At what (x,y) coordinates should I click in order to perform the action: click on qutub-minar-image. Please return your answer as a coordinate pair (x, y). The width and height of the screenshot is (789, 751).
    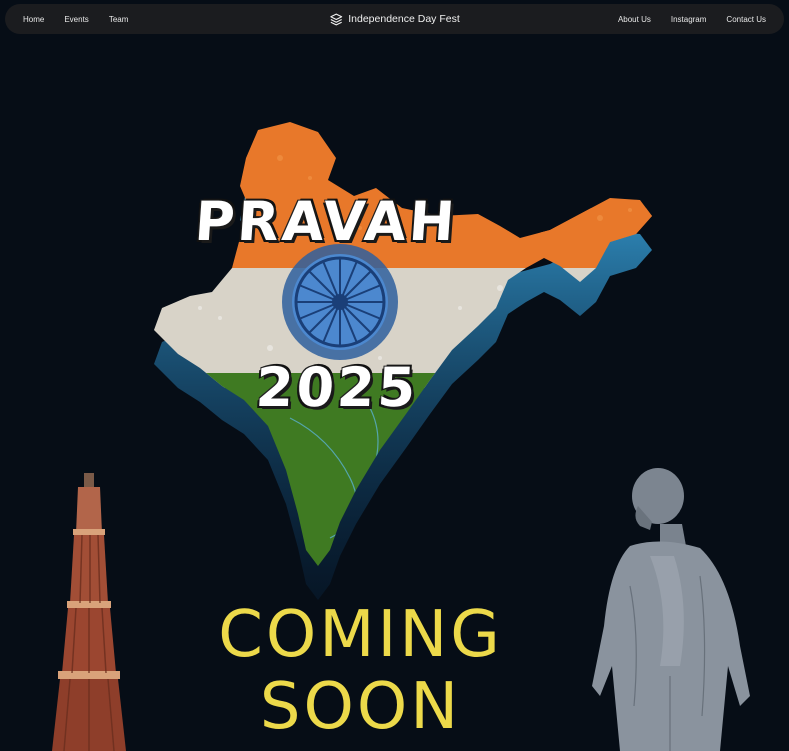
    Looking at the image, I should click on (89, 612).